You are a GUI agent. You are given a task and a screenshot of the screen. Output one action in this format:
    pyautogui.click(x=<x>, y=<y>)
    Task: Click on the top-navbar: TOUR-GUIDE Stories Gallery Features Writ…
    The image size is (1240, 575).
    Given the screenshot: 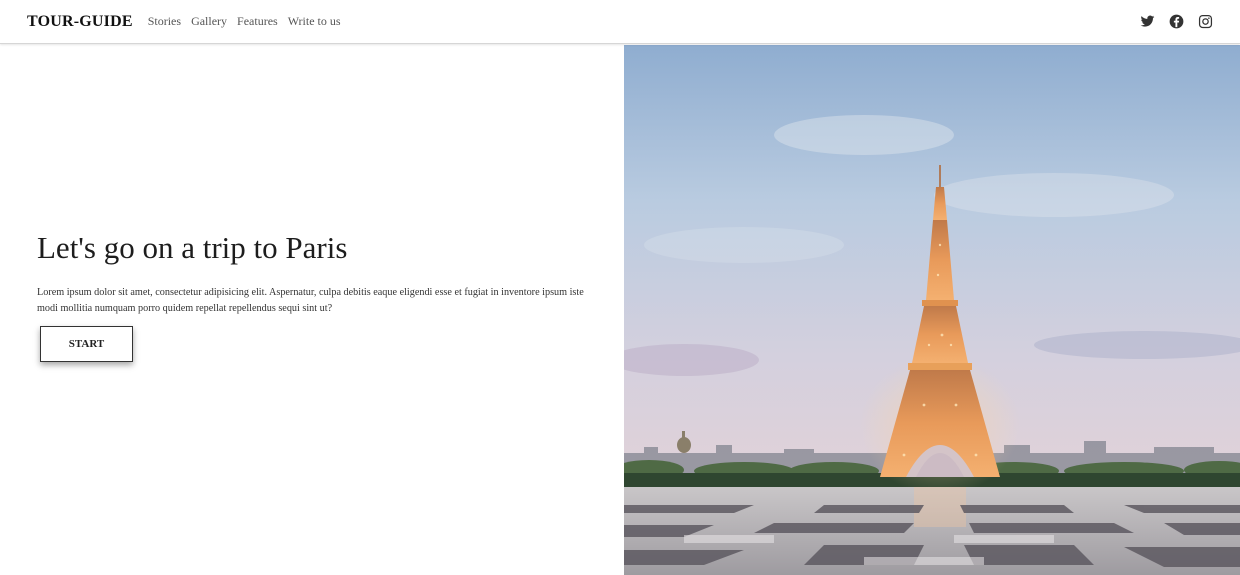 What is the action you would take?
    pyautogui.click(x=620, y=22)
    